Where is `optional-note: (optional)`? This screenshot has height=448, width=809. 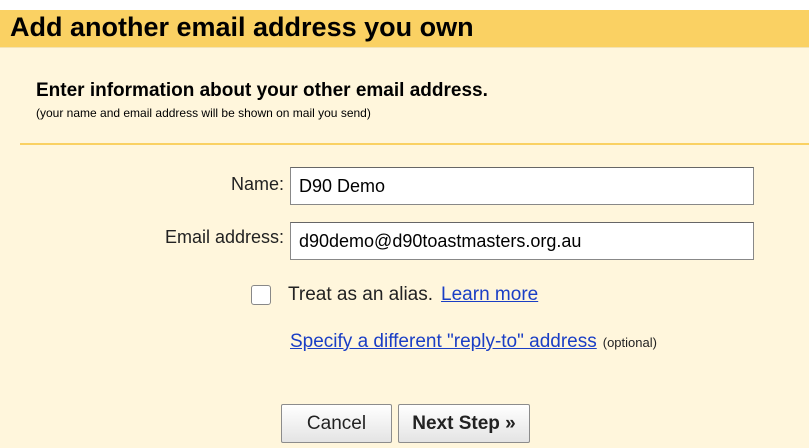 optional-note: (optional) is located at coordinates (629, 342).